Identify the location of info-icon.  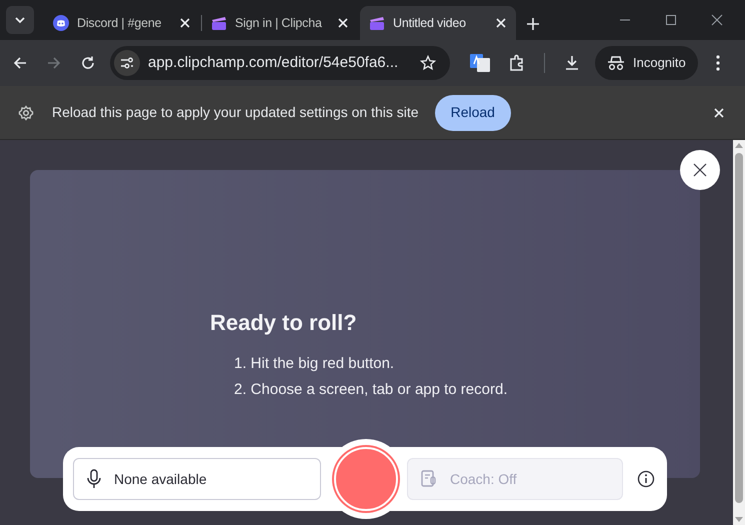
(646, 479).